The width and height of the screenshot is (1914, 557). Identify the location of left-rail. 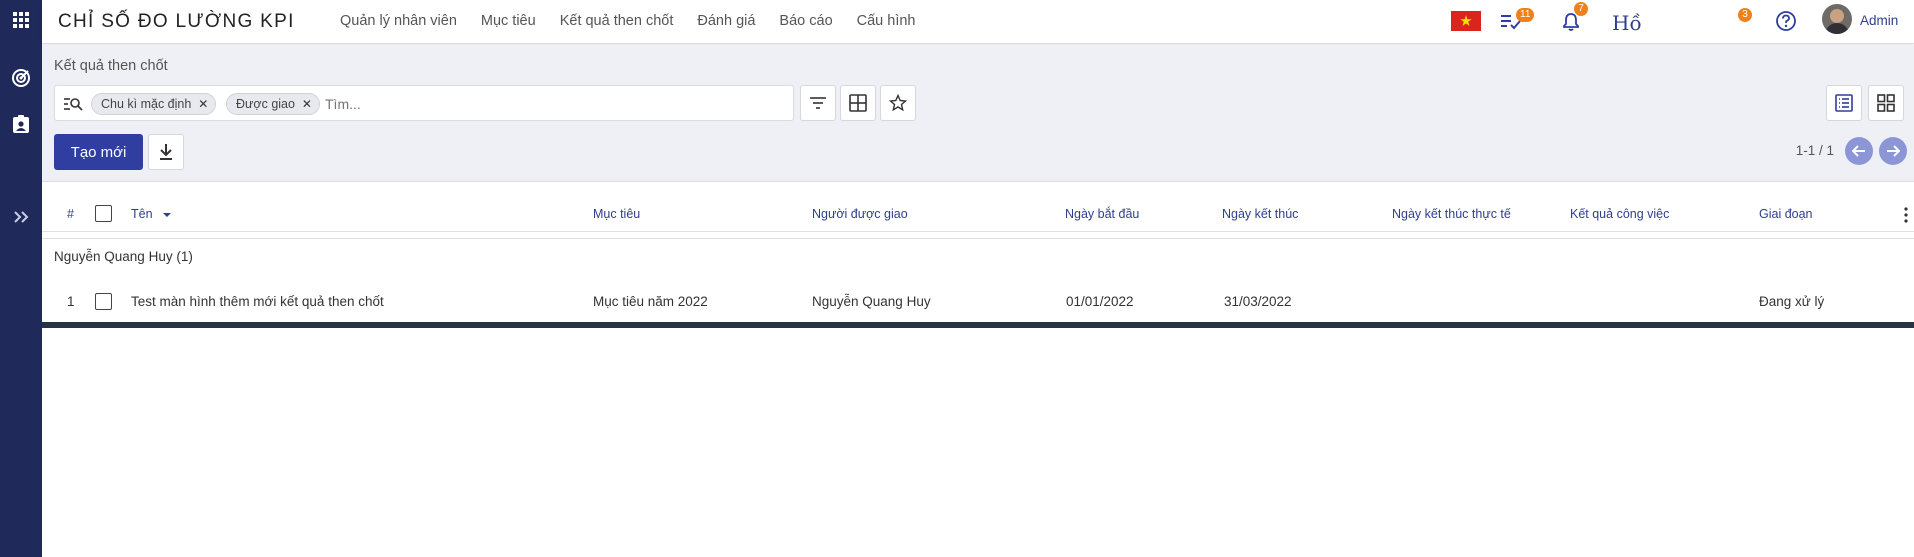
(21, 278).